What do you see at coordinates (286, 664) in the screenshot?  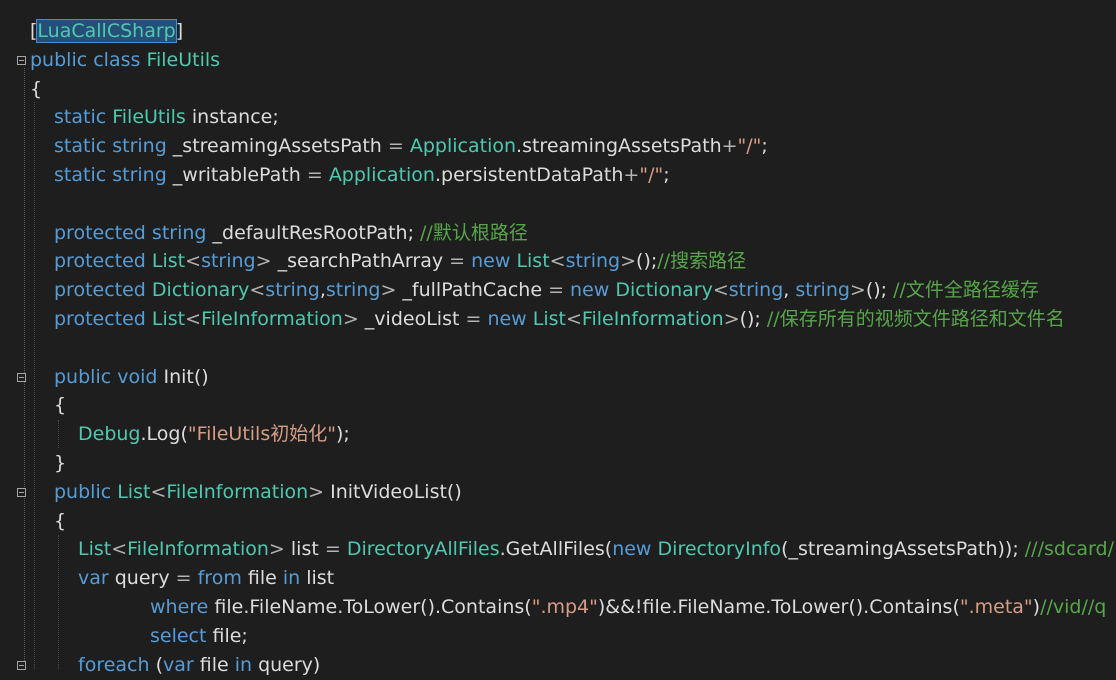 I see `code-token: query)` at bounding box center [286, 664].